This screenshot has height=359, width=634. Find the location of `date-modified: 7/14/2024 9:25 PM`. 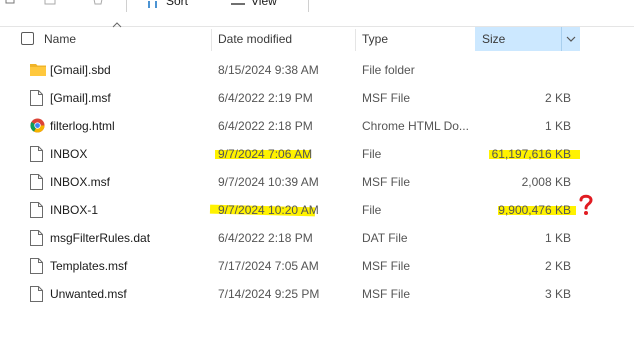

date-modified: 7/14/2024 9:25 PM is located at coordinates (269, 294).